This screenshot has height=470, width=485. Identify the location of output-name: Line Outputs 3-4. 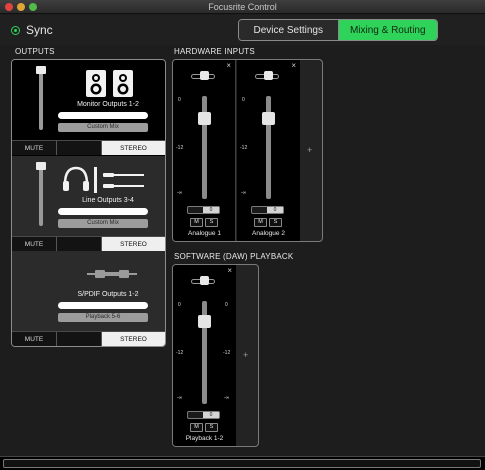
(108, 200).